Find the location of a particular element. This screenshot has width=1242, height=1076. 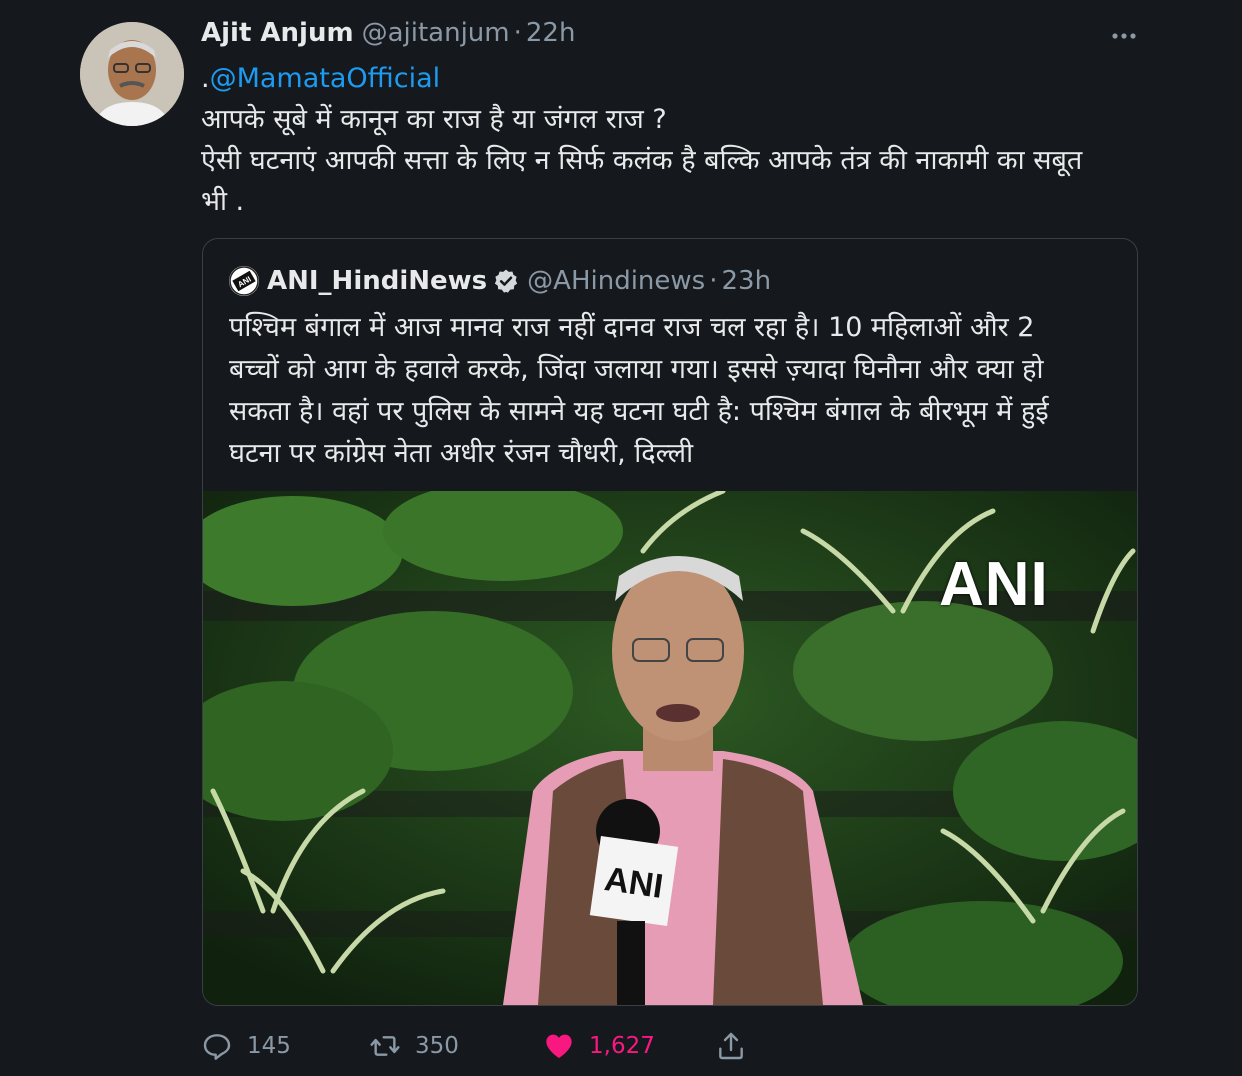

tweet-line: भी . is located at coordinates (223, 201).